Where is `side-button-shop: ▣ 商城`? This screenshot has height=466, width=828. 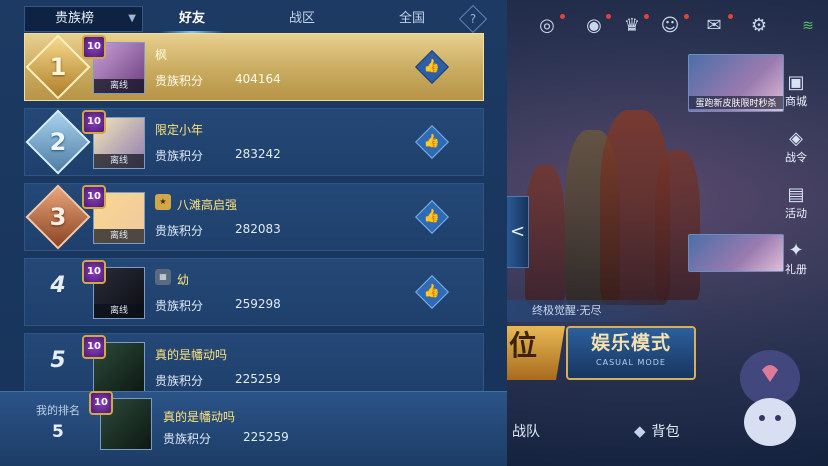 side-button-shop: ▣ 商城 is located at coordinates (796, 90).